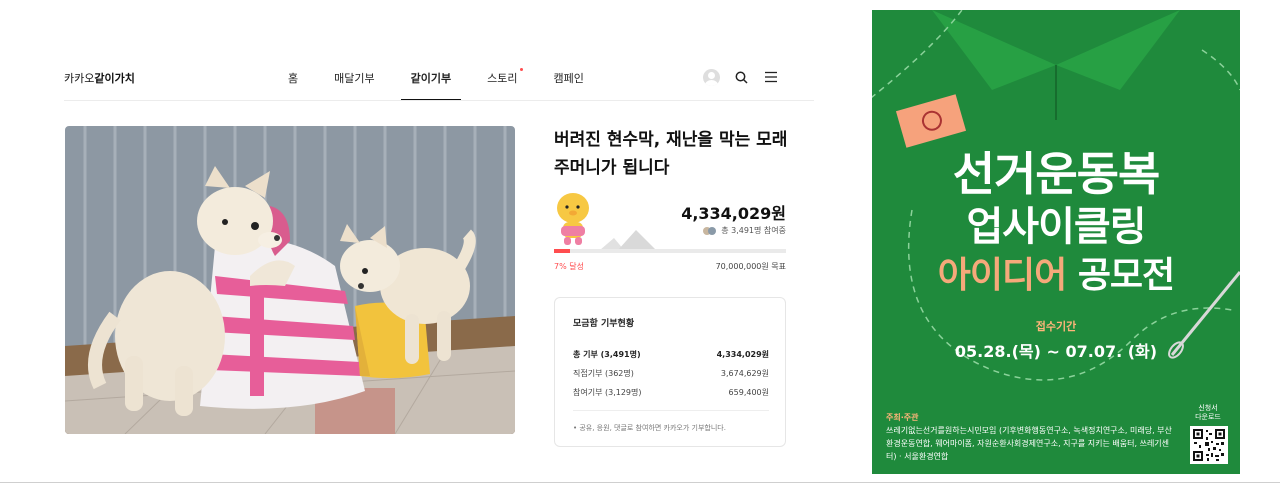 The image size is (1280, 484). Describe the element at coordinates (671, 392) in the screenshot. I see `donation-row-participation: 참여기부 (3,129명) 659,400원` at that location.